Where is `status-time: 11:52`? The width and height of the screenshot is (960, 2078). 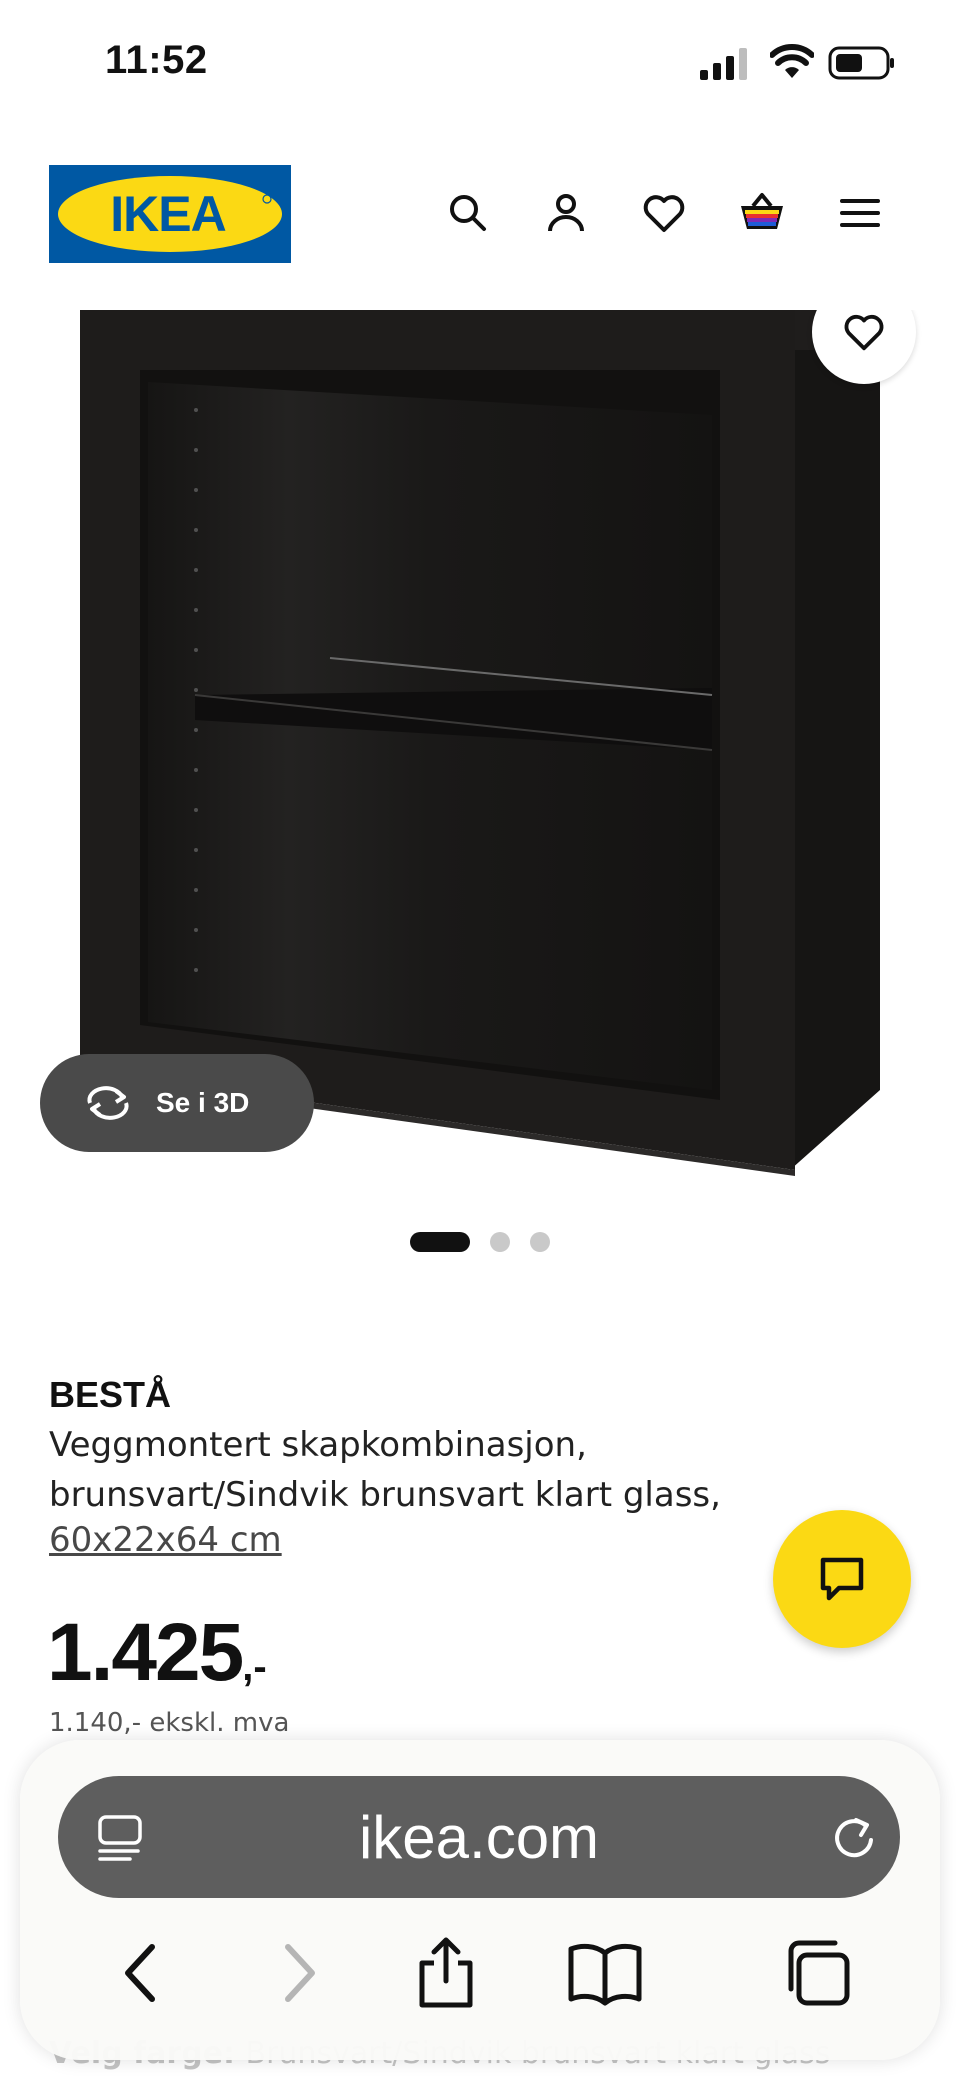
status-time: 11:52 is located at coordinates (156, 60).